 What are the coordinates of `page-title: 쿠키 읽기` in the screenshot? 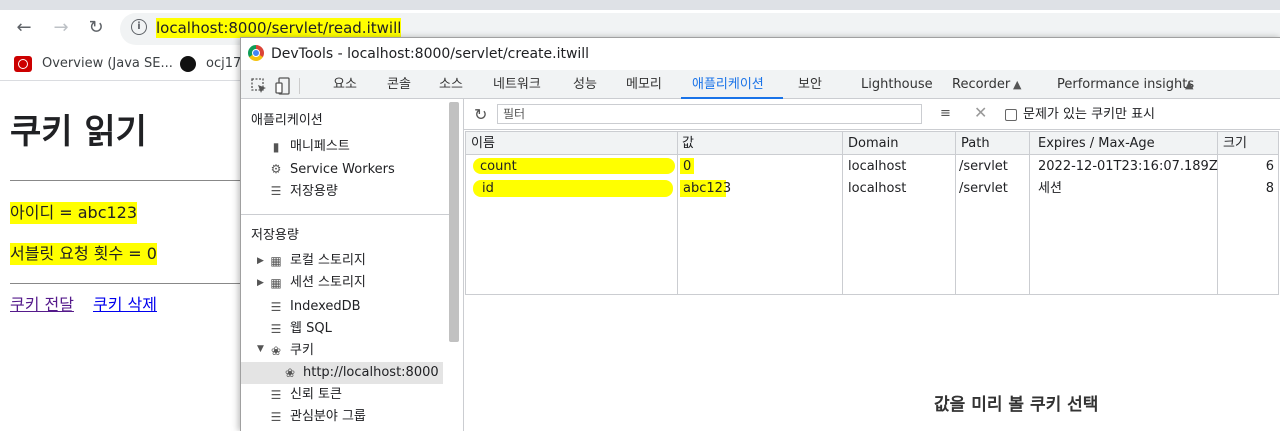 It's located at (78, 132).